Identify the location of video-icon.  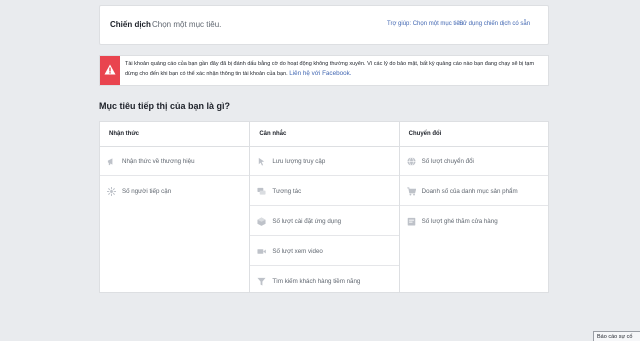
(262, 251).